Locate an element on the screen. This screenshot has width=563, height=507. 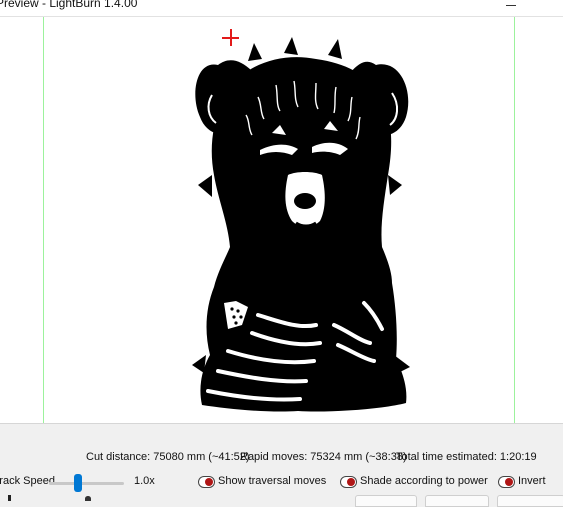
rapid-moves-text: Rapid moves: 75324 mm (~38:38) is located at coordinates (323, 457).